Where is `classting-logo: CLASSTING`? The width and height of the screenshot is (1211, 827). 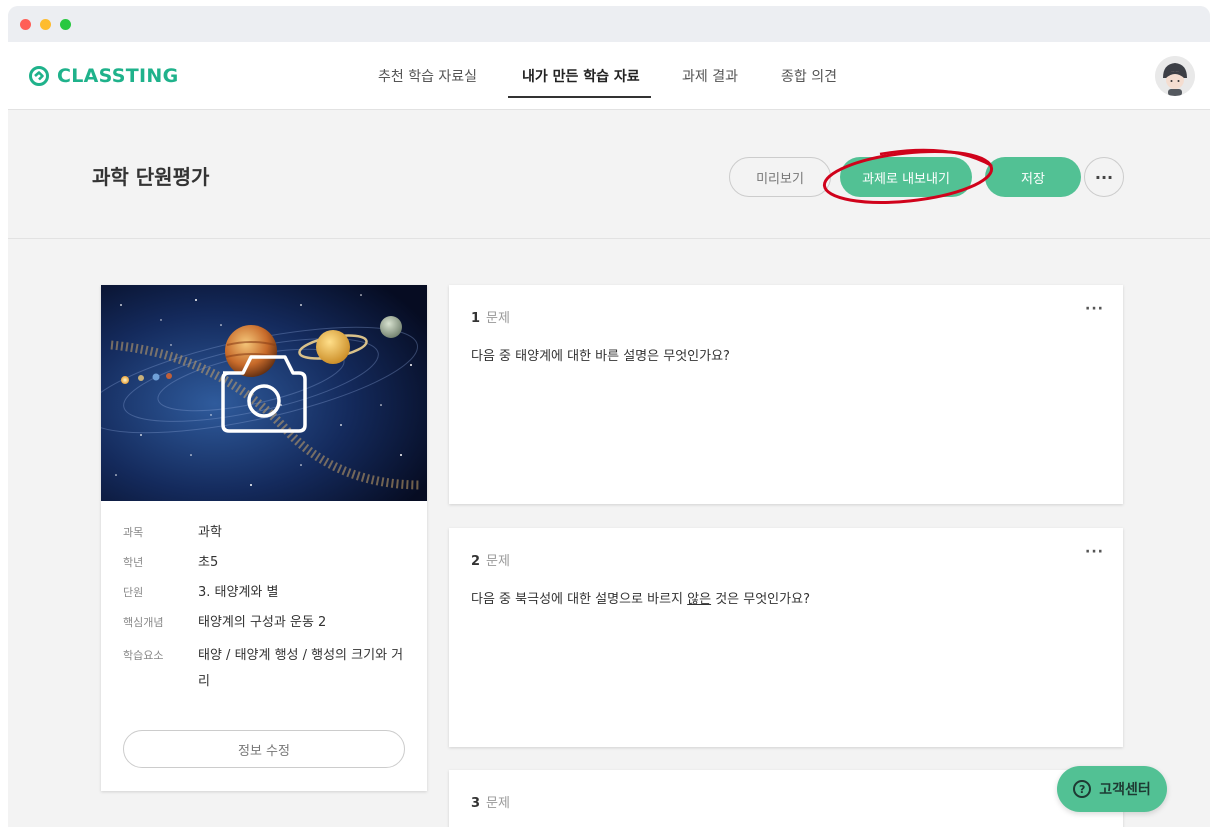
classting-logo: CLASSTING is located at coordinates (103, 76).